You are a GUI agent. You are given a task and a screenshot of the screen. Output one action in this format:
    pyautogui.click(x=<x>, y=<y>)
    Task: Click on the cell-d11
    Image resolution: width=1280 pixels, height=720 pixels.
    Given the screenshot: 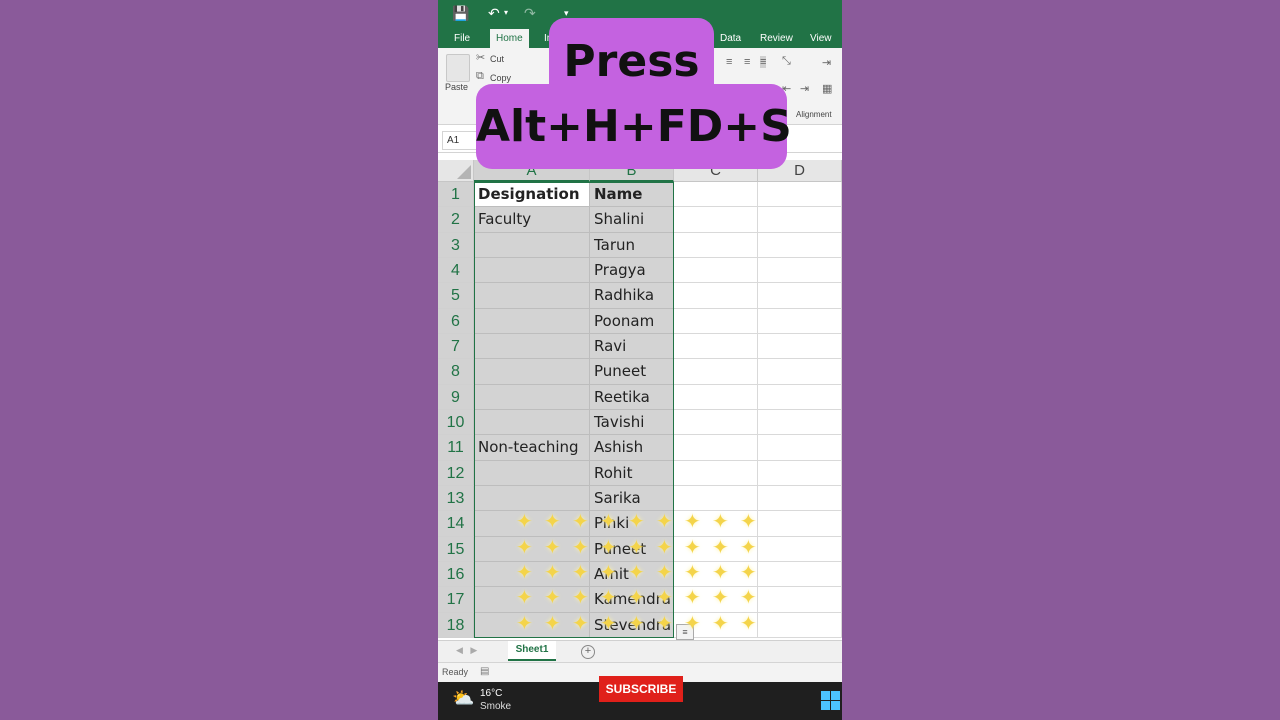 What is the action you would take?
    pyautogui.click(x=800, y=448)
    